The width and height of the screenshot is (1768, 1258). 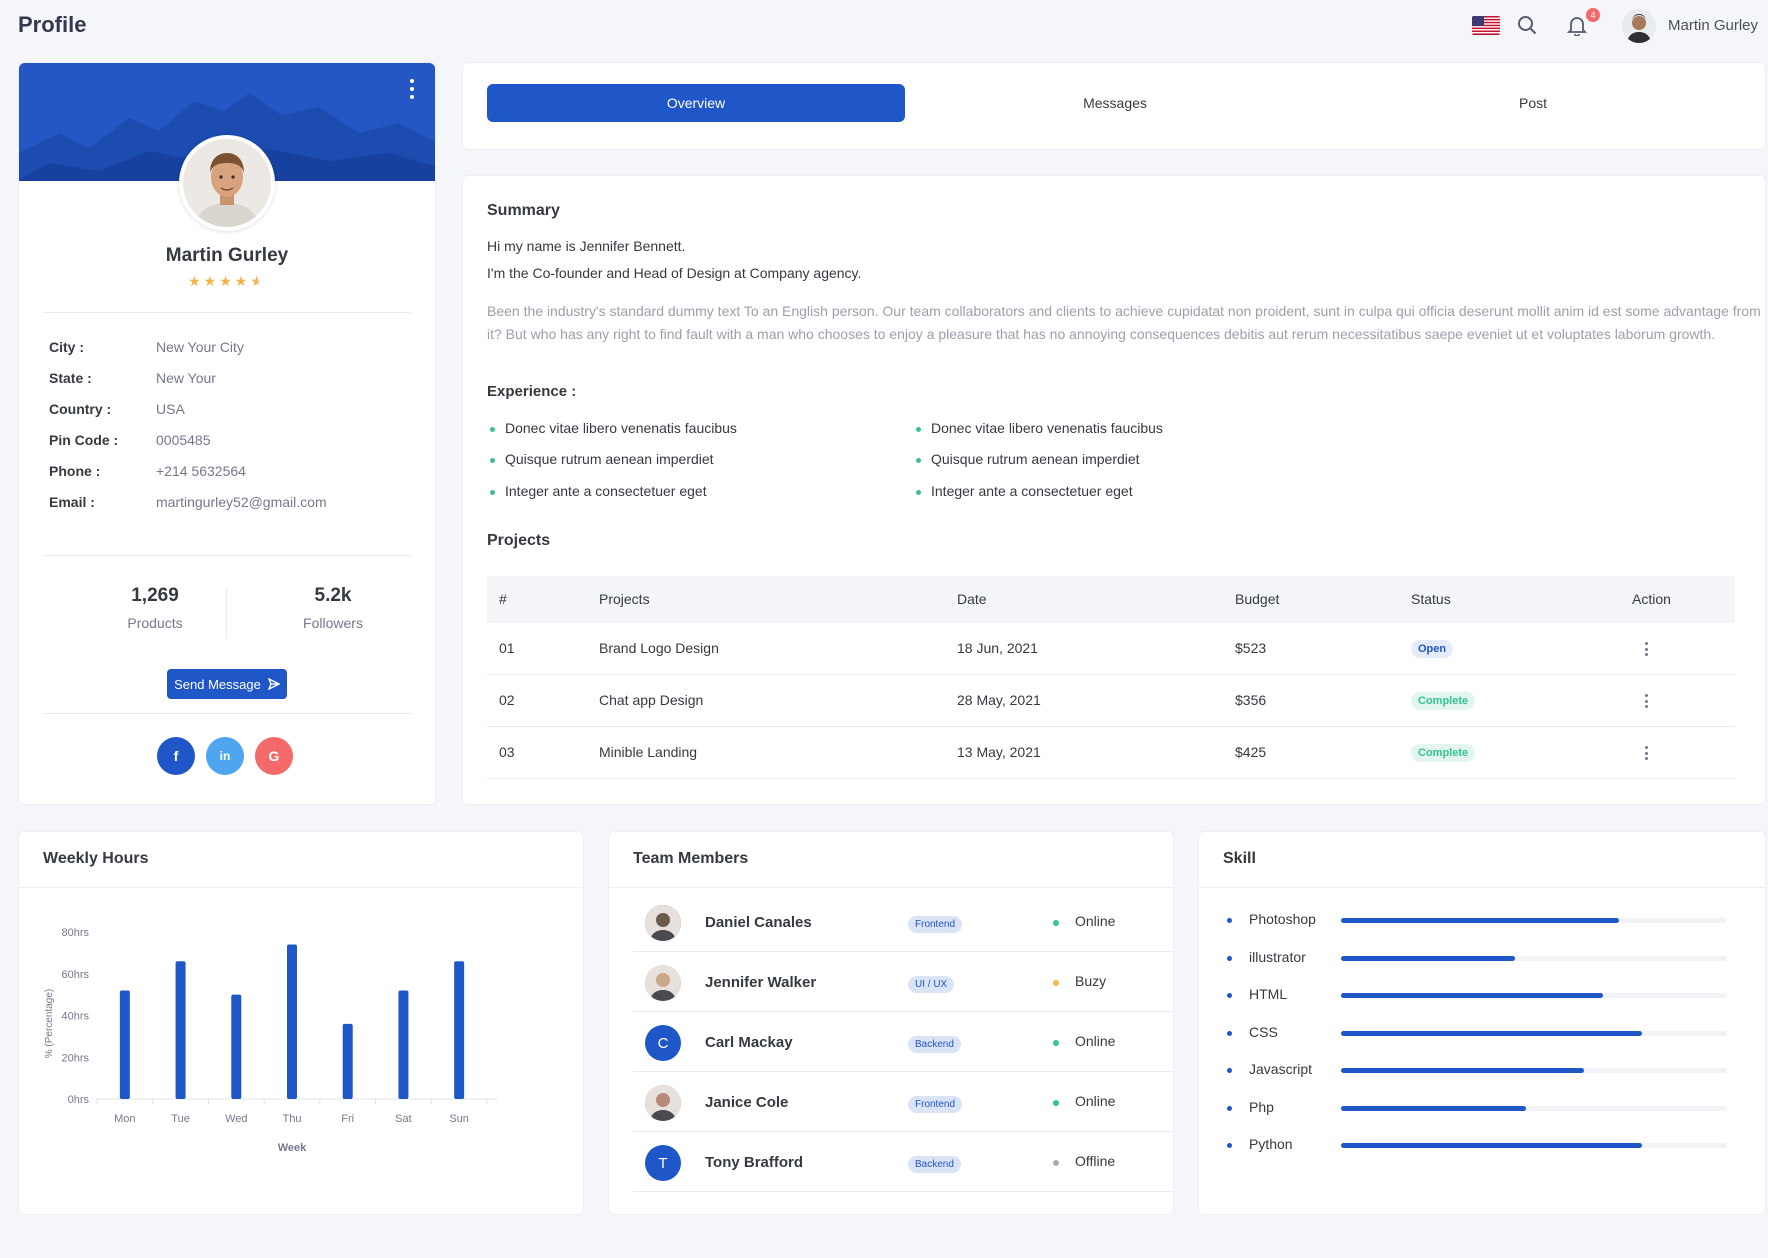 I want to click on send-message-label: Send Message, so click(x=217, y=684).